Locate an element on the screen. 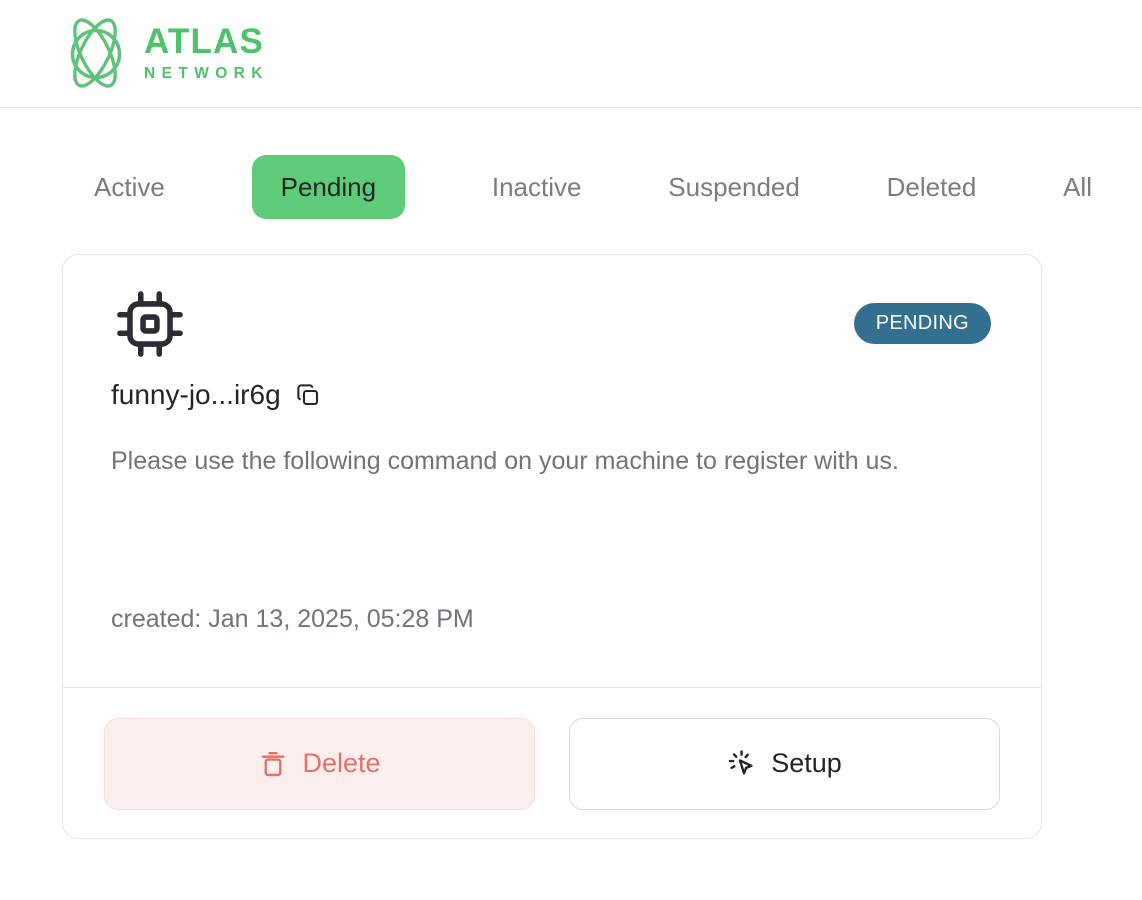 Image resolution: width=1142 pixels, height=900 pixels. setup-button-label: Setup is located at coordinates (806, 763).